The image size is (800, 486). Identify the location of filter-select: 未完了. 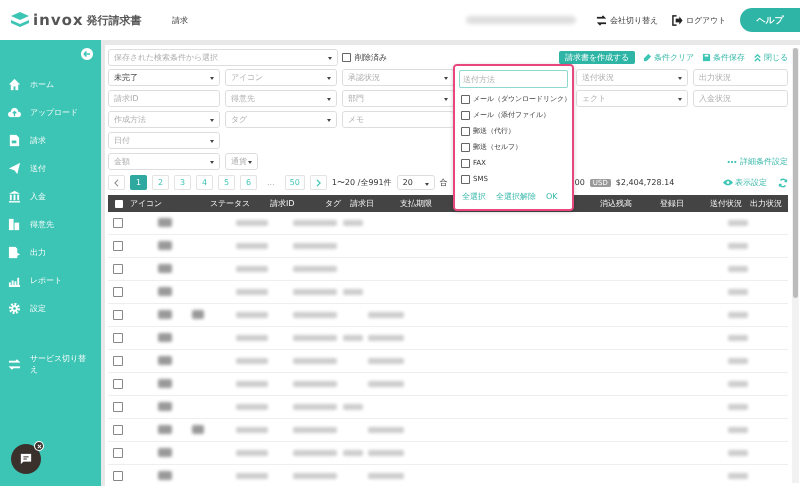
(164, 77).